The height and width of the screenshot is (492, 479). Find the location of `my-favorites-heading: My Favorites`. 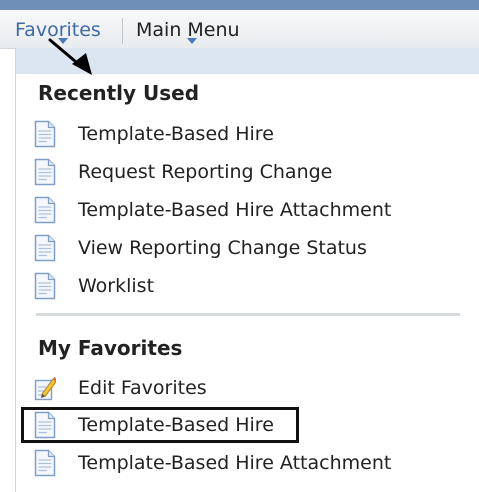

my-favorites-heading: My Favorites is located at coordinates (110, 348).